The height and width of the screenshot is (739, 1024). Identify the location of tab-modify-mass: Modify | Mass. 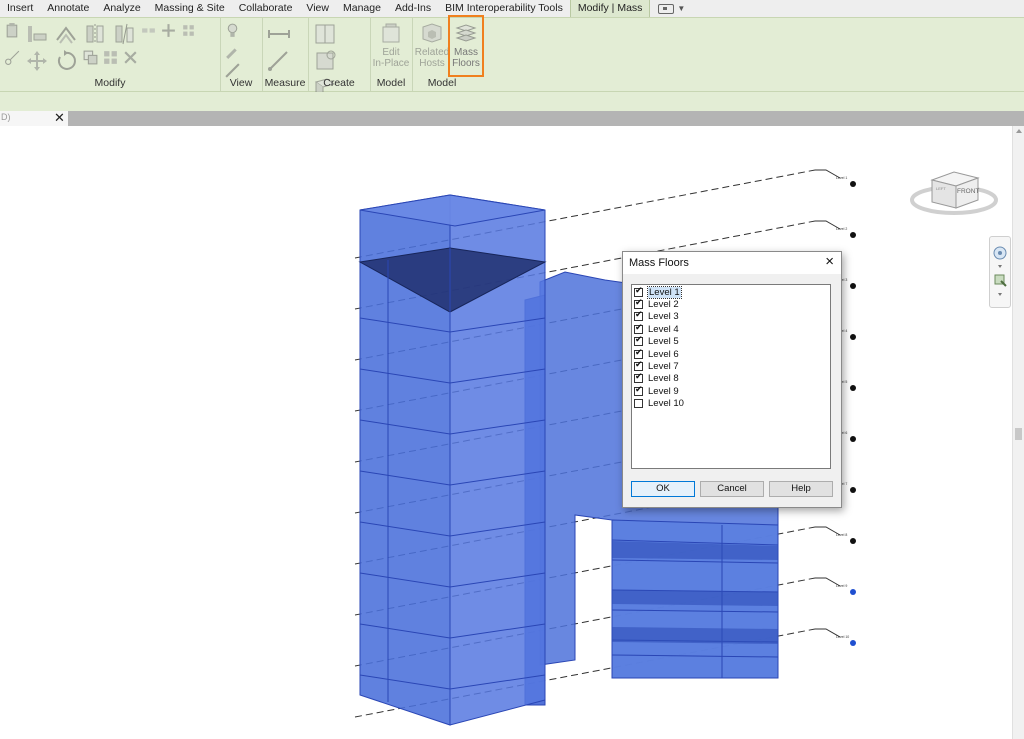
(610, 8).